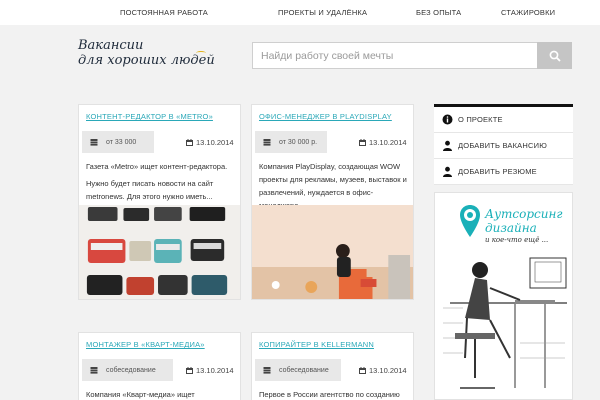  What do you see at coordinates (159, 143) in the screenshot?
I see `job-meta: от 33 000 13.10.2014` at bounding box center [159, 143].